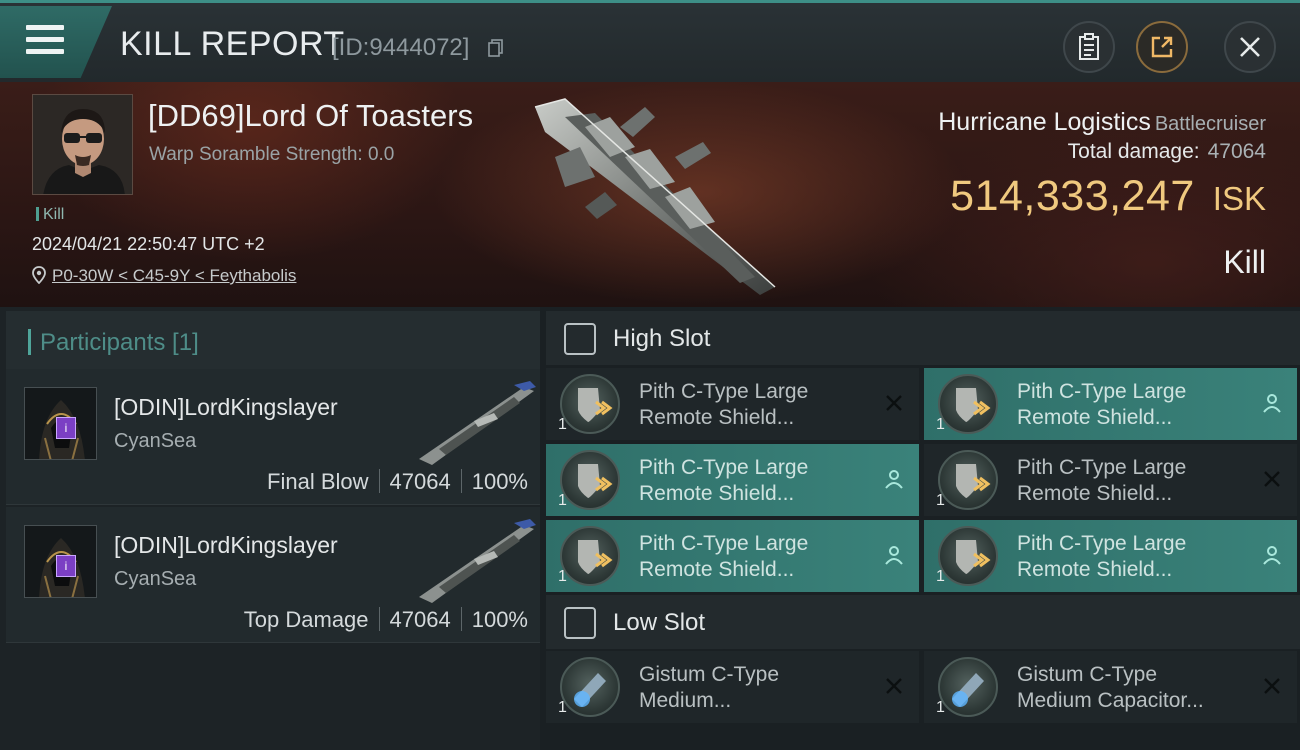 This screenshot has width=1300, height=750. I want to click on victim-ship-name: Hurricane Logistics Battlecruiser, so click(1102, 122).